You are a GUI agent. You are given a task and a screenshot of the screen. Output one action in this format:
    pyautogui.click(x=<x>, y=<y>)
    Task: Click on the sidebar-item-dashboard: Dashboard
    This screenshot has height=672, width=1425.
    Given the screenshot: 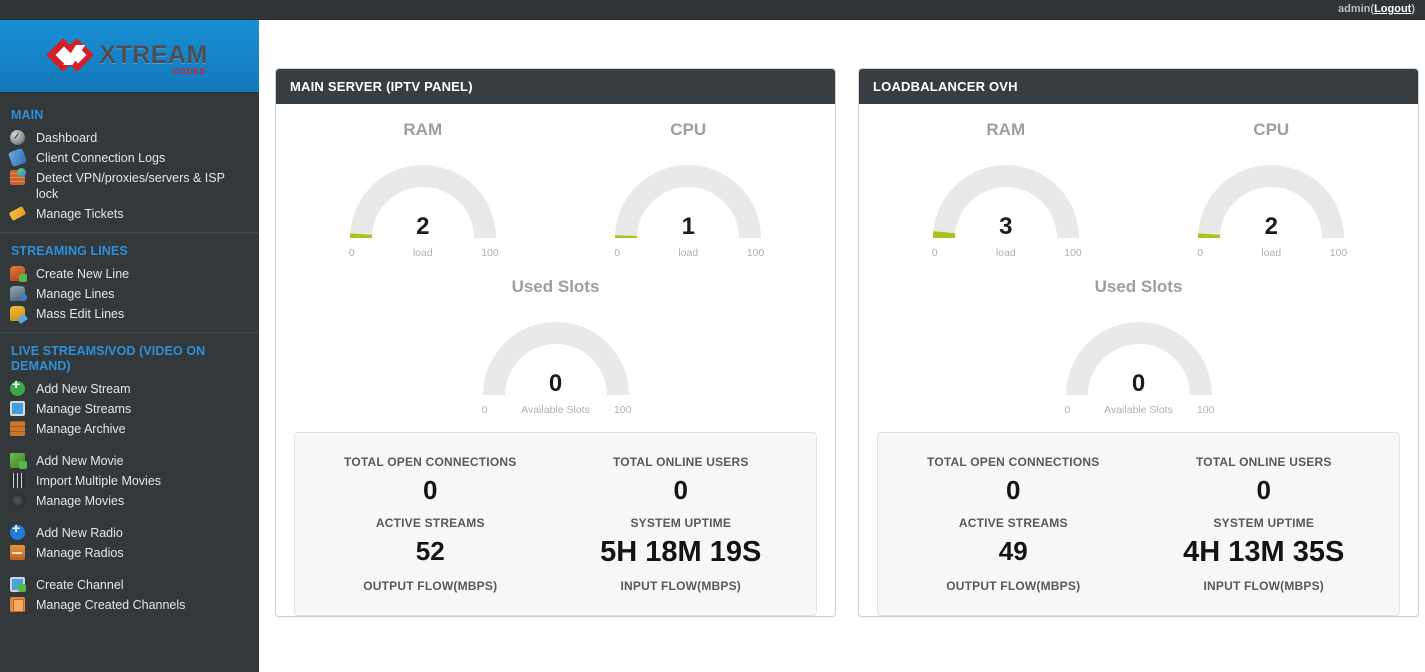 What is the action you would take?
    pyautogui.click(x=129, y=138)
    